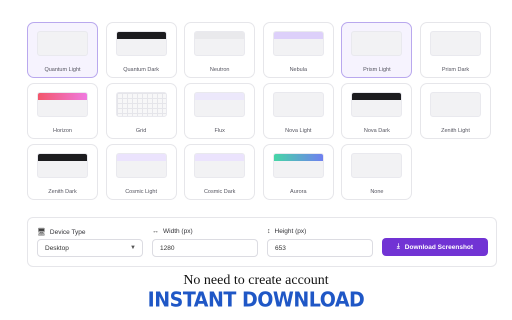 This screenshot has width=512, height=320. I want to click on theme-label: Prism Dark, so click(455, 70).